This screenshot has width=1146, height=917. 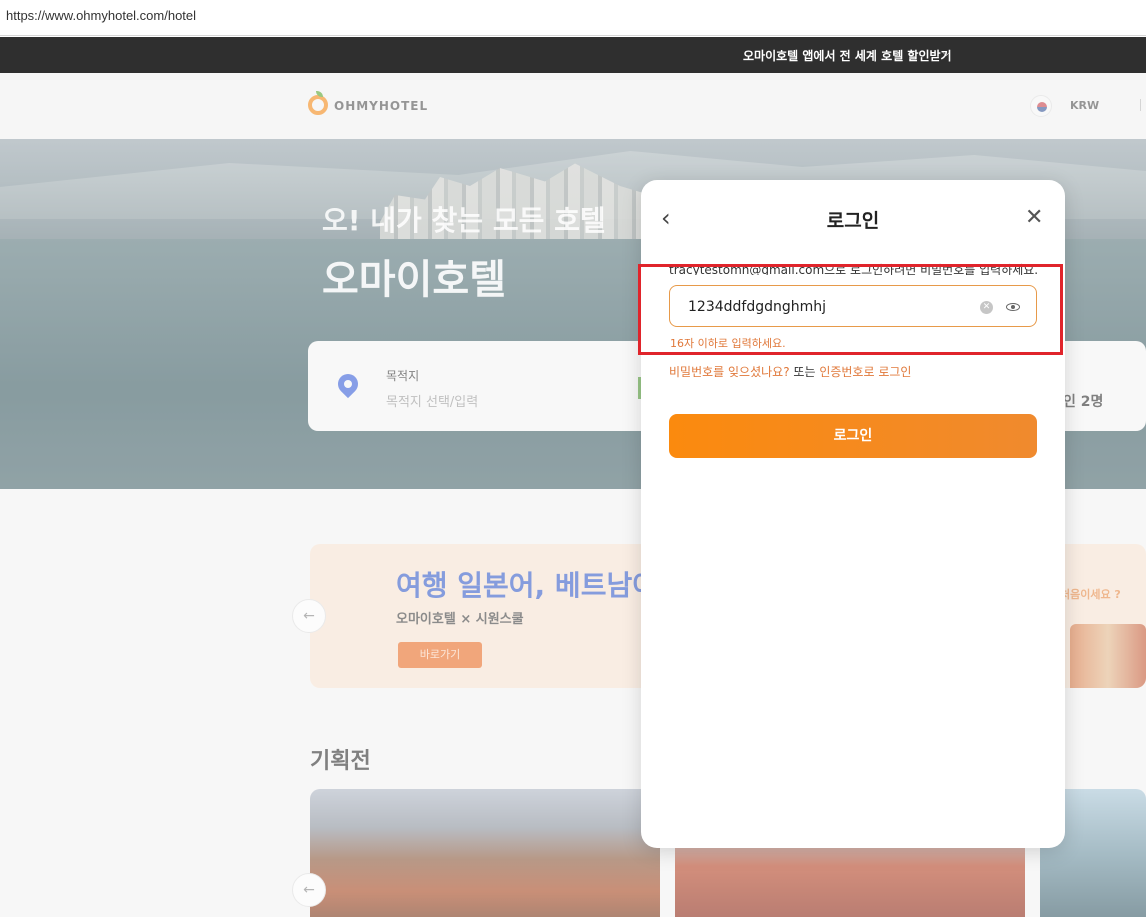 I want to click on modal-title: 로그인, so click(x=853, y=221).